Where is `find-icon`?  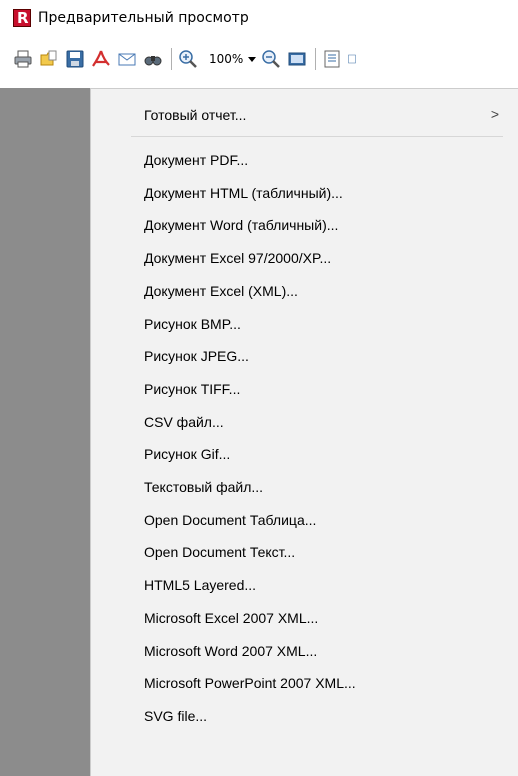 find-icon is located at coordinates (153, 61).